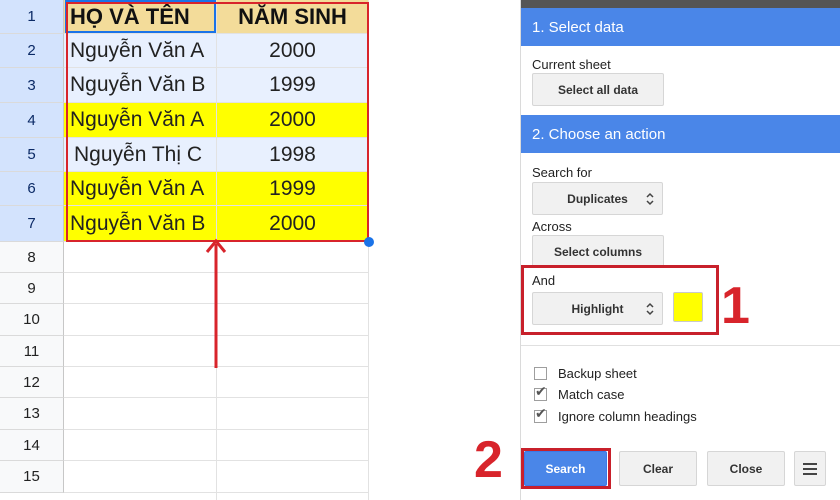  Describe the element at coordinates (598, 251) in the screenshot. I see `select-columns-button: Select columns` at that location.